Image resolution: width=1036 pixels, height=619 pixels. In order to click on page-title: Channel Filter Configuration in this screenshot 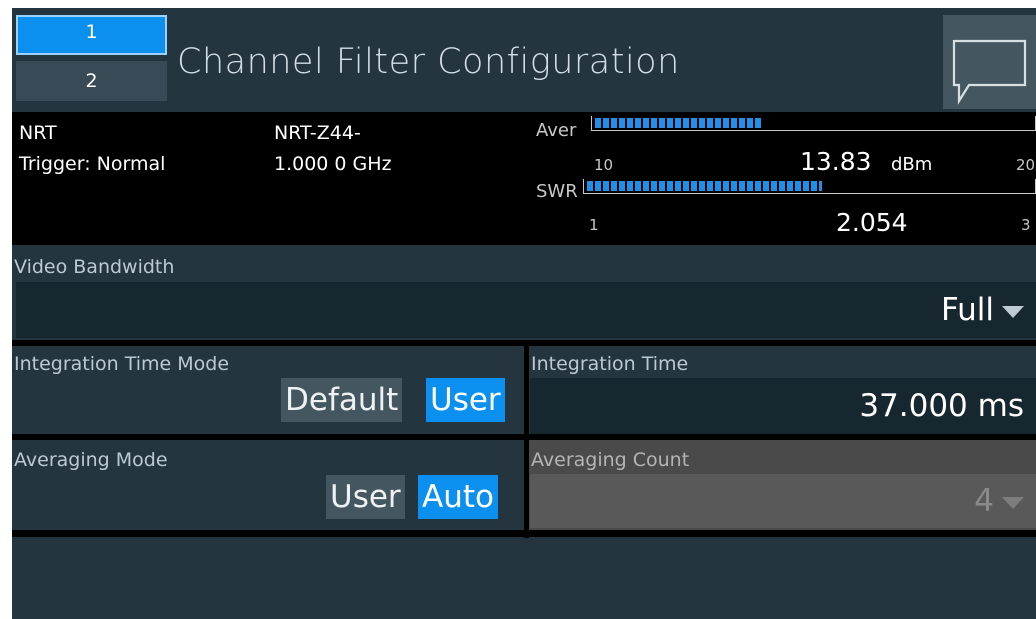, I will do `click(428, 62)`.